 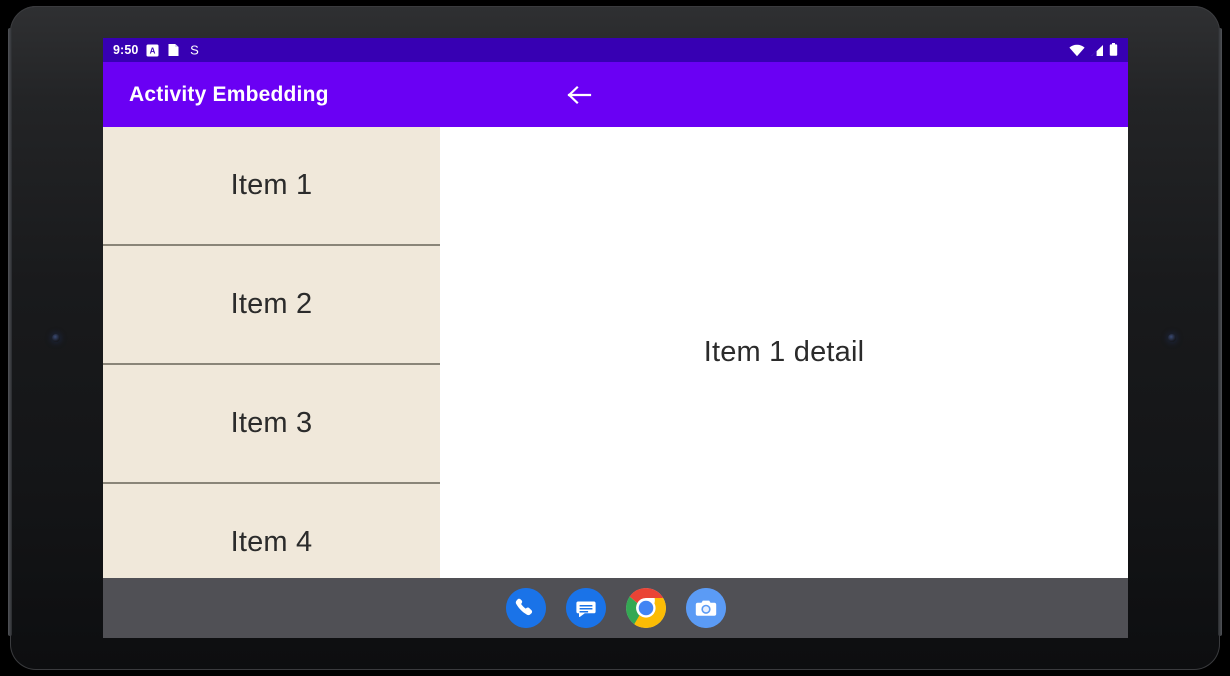 I want to click on svg-text: A, so click(x=153, y=50).